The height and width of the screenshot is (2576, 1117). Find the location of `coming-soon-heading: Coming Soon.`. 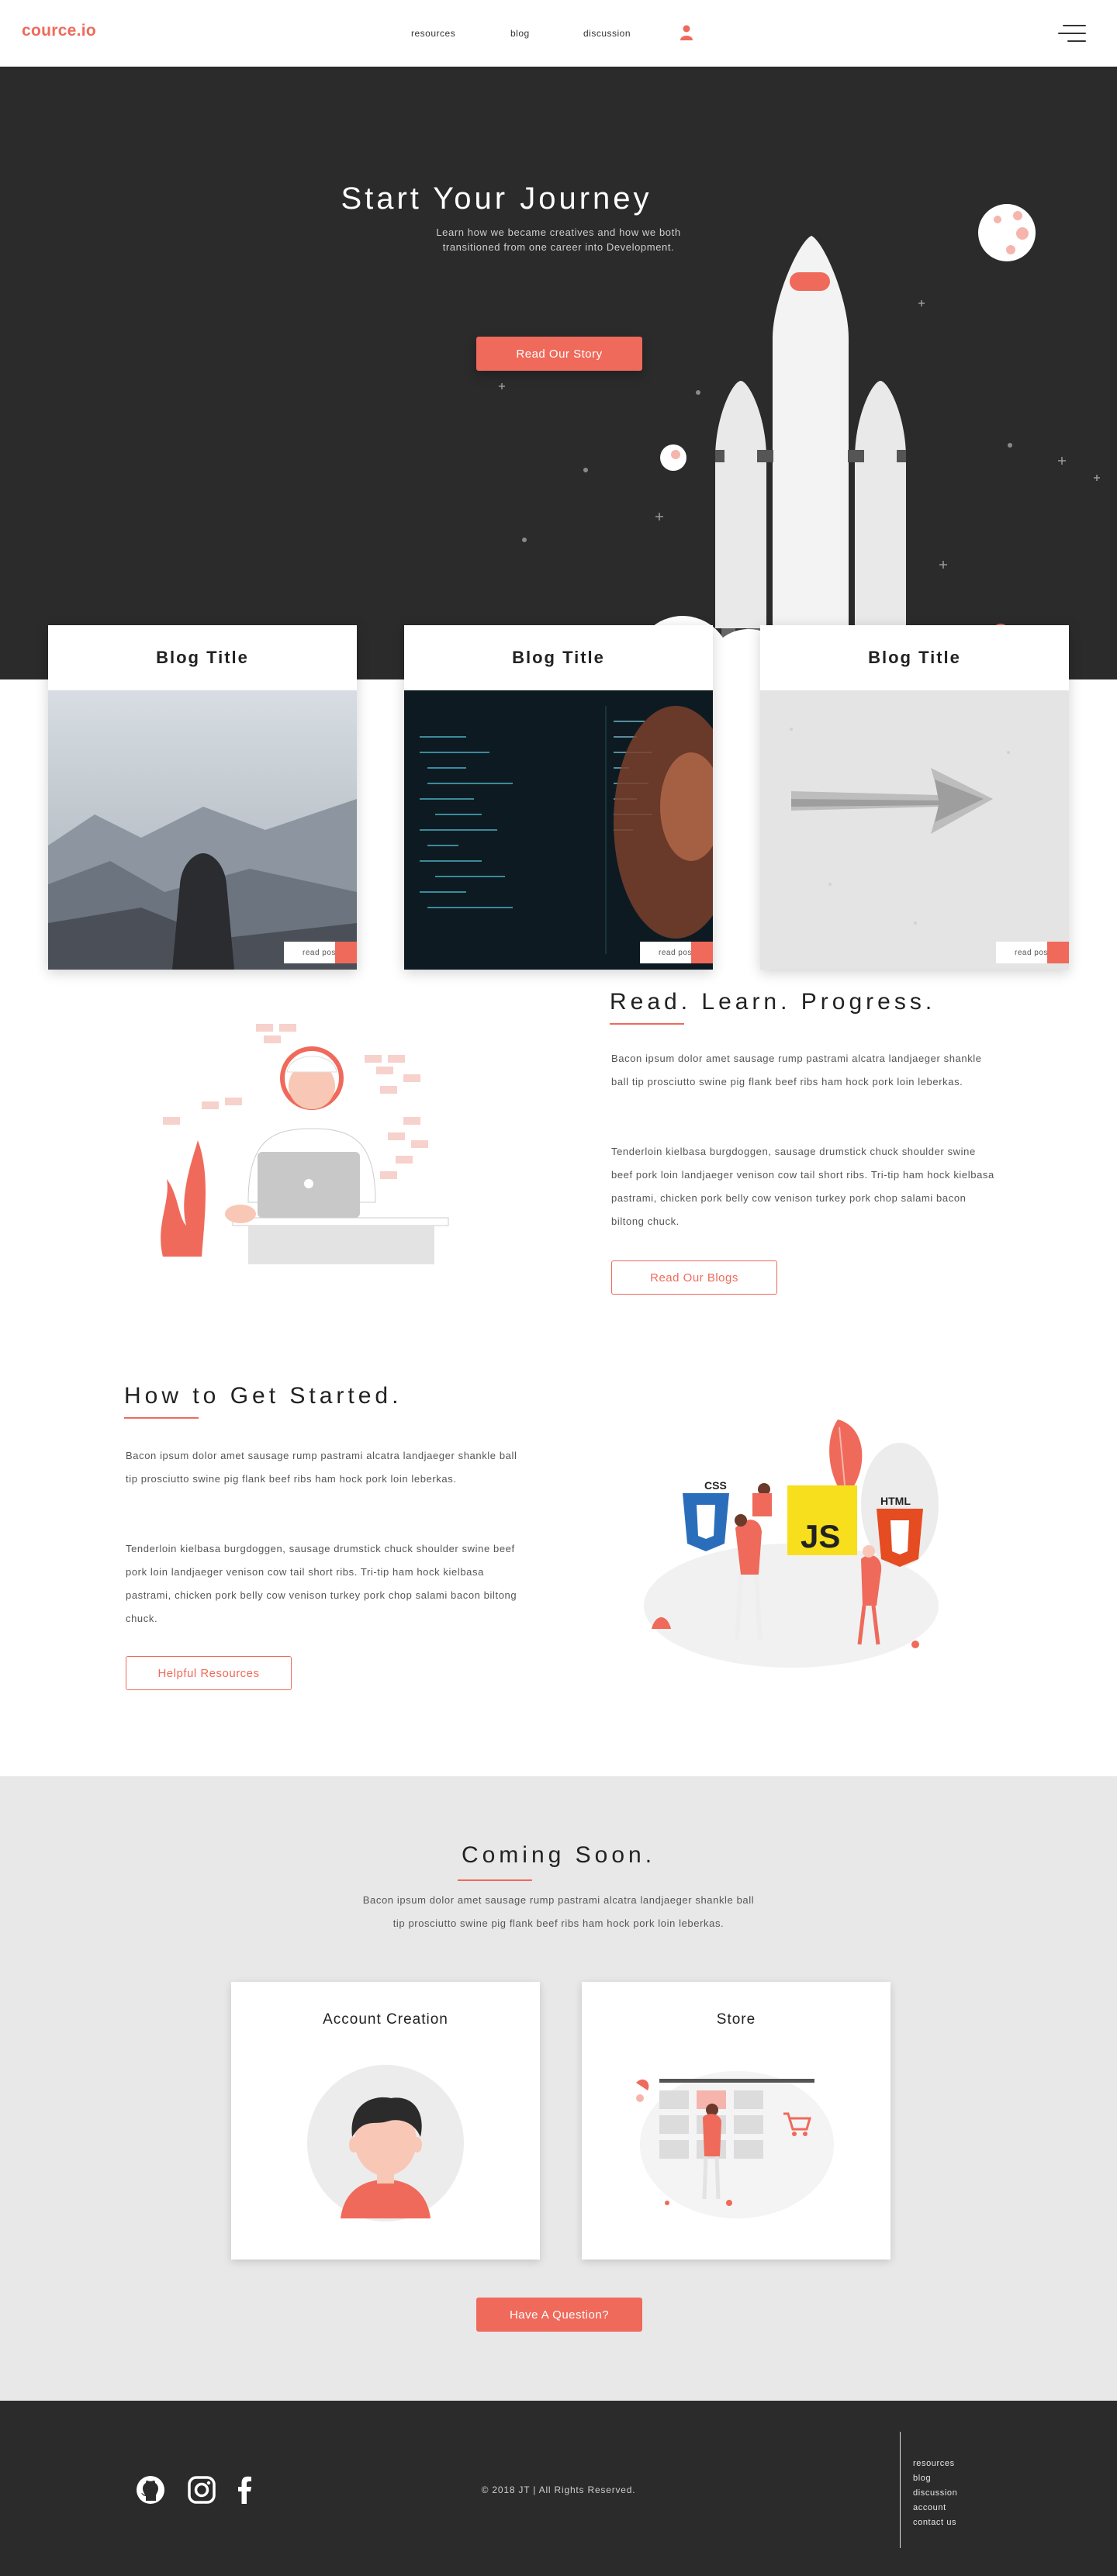

coming-soon-heading: Coming Soon. is located at coordinates (558, 1855).